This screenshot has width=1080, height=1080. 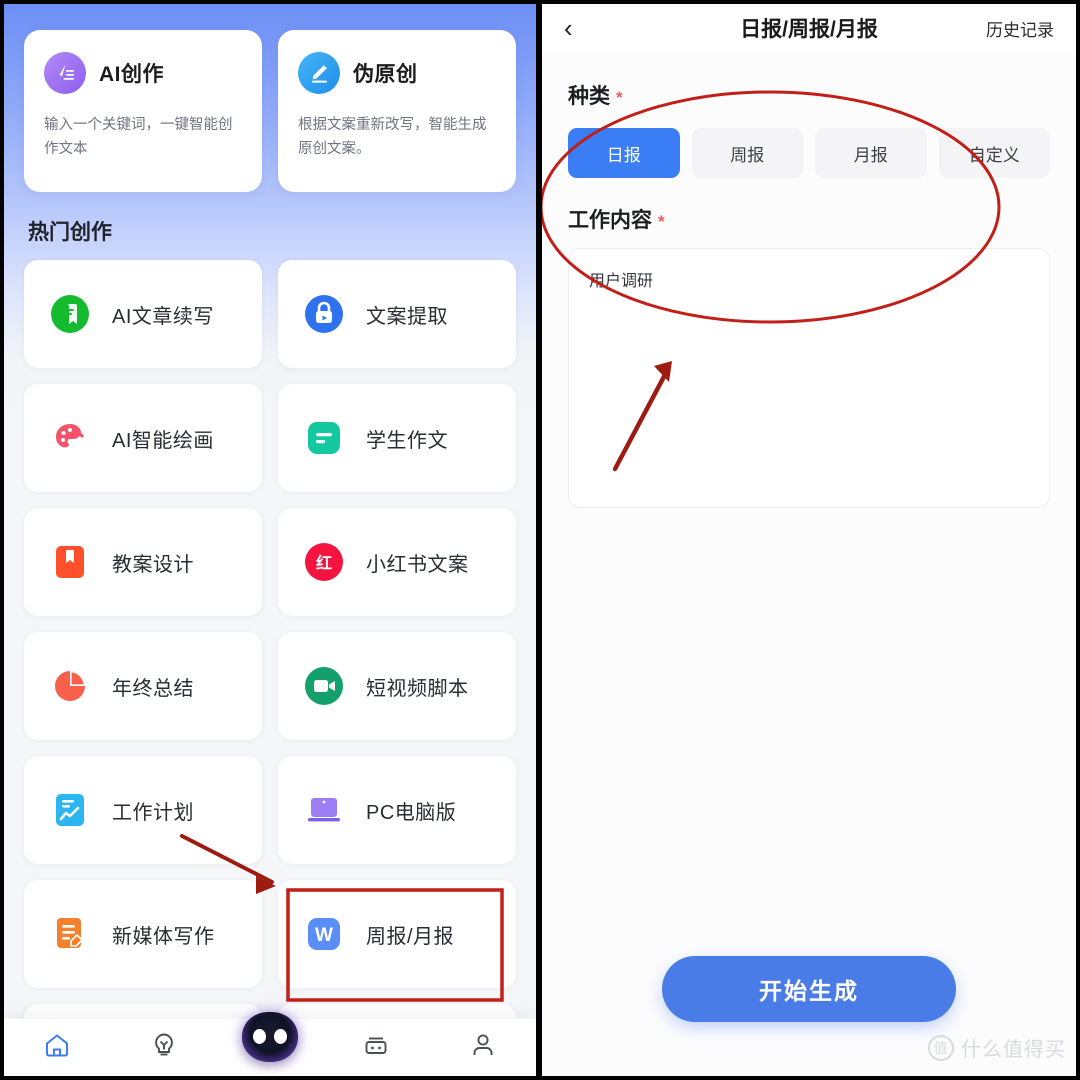 I want to click on navigation-bar: ‹ 日报/周报/月报 历史记录, so click(x=809, y=28).